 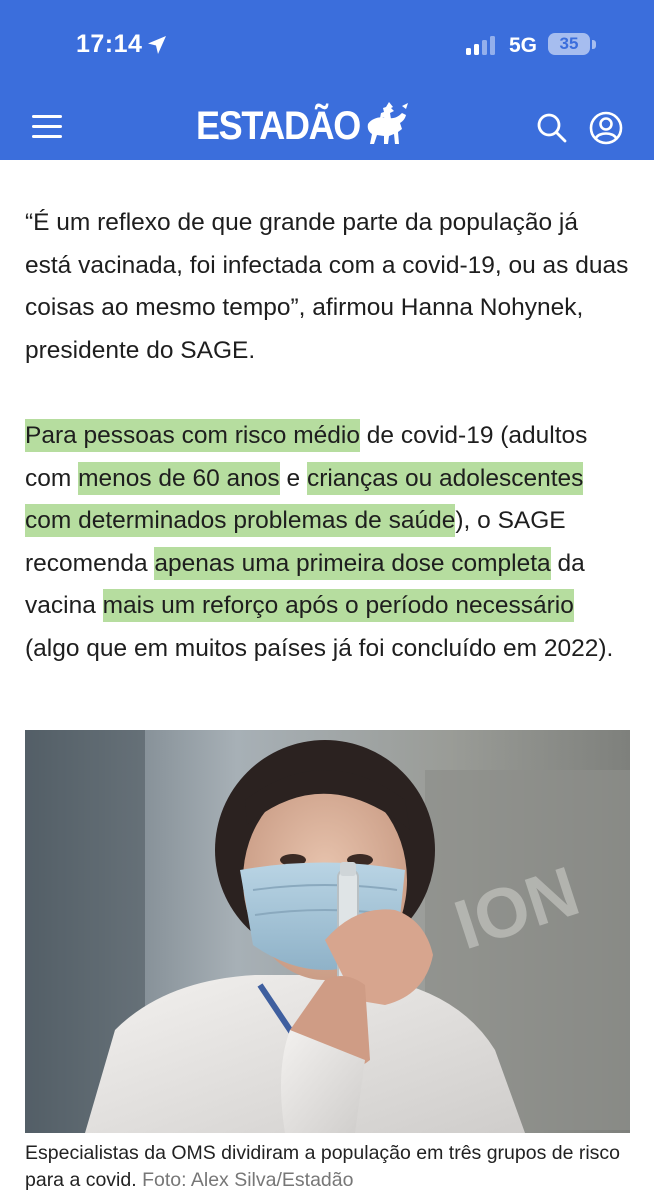 What do you see at coordinates (523, 45) in the screenshot?
I see `network-type: 5G` at bounding box center [523, 45].